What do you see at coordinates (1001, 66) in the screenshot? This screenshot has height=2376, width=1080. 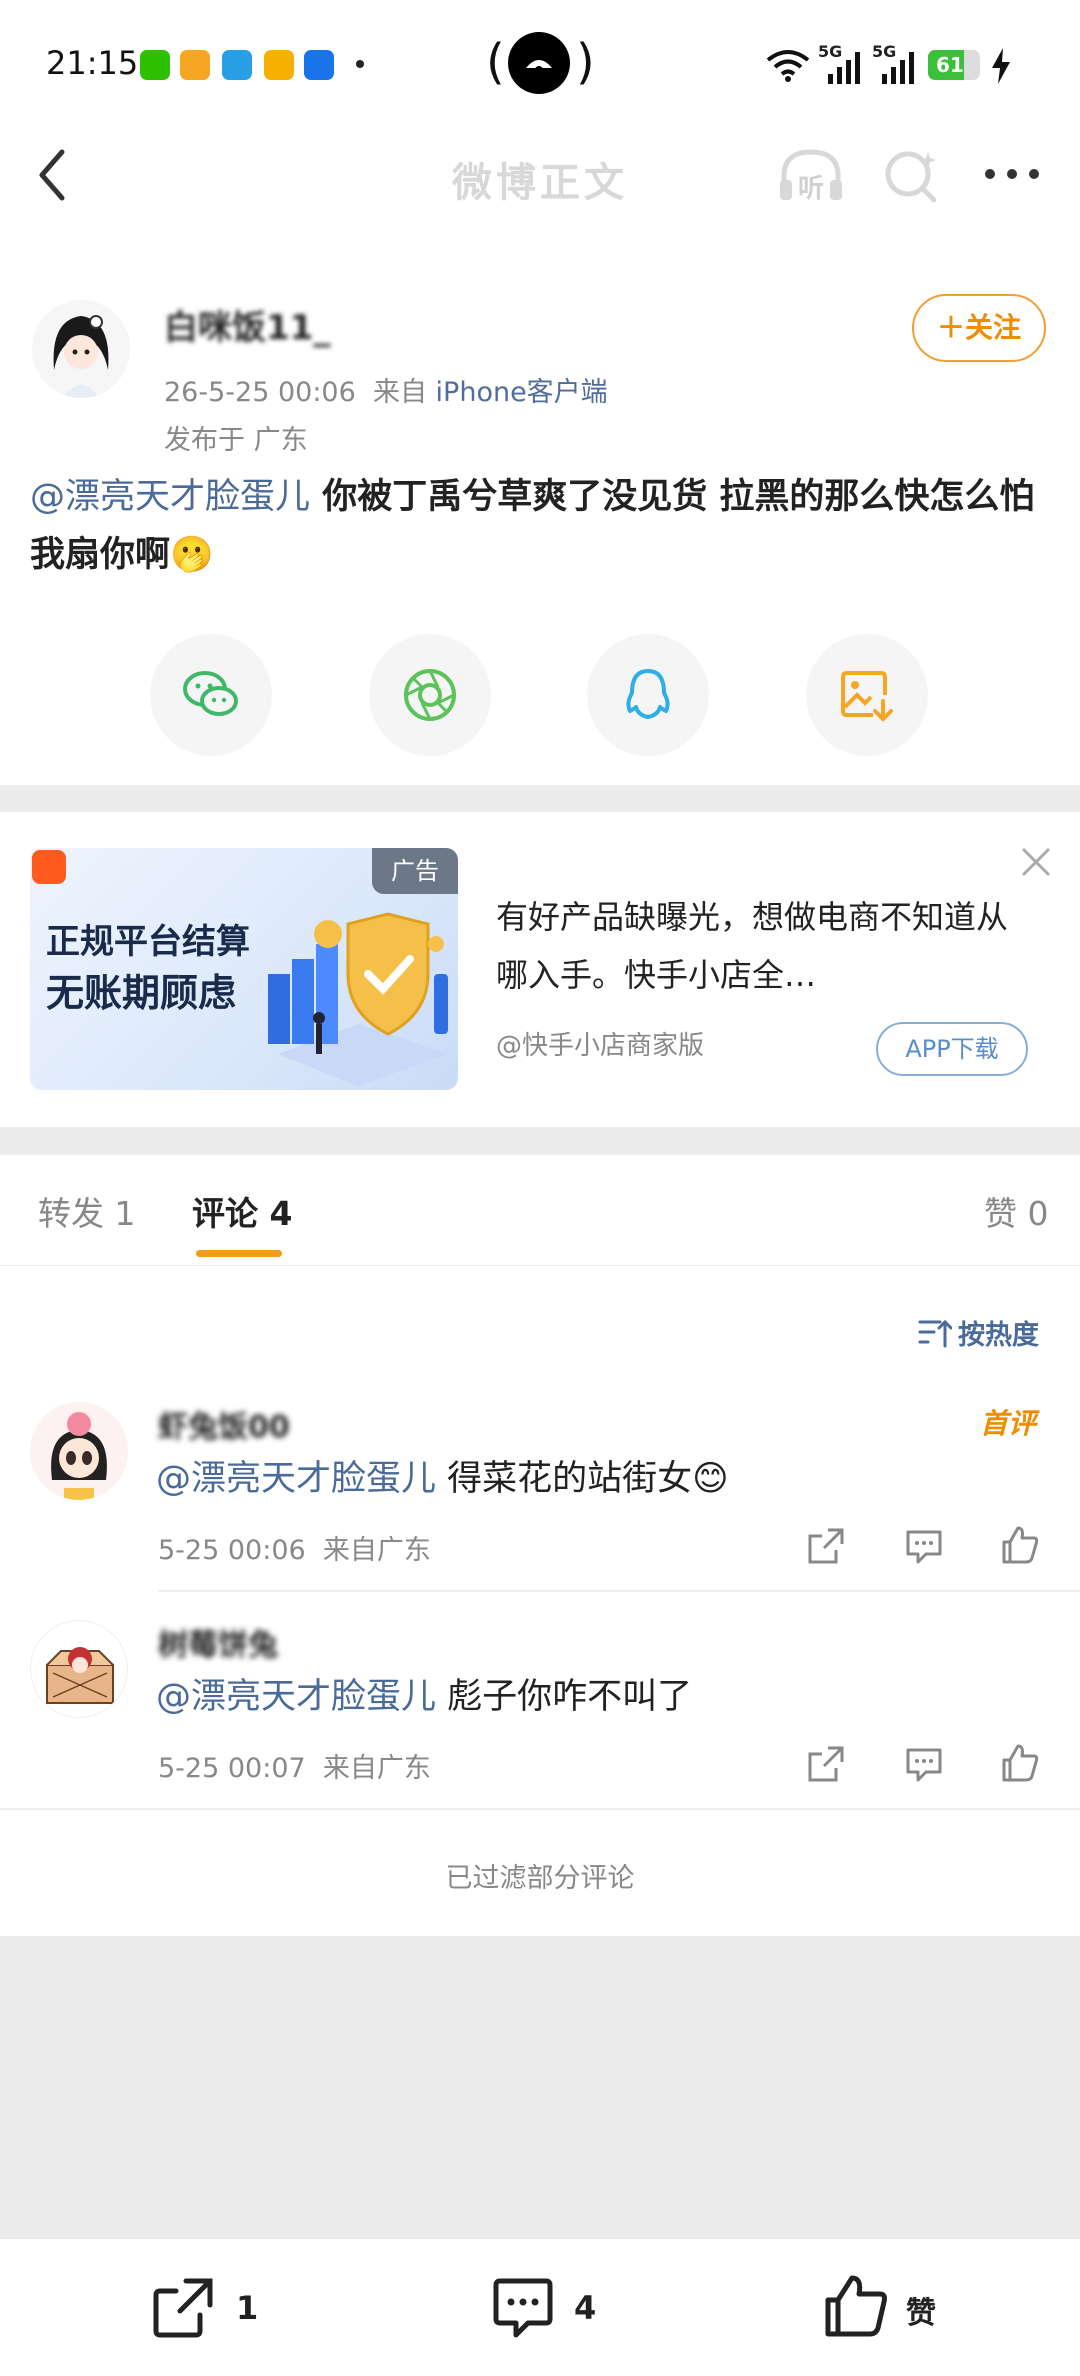 I see `charging-icon` at bounding box center [1001, 66].